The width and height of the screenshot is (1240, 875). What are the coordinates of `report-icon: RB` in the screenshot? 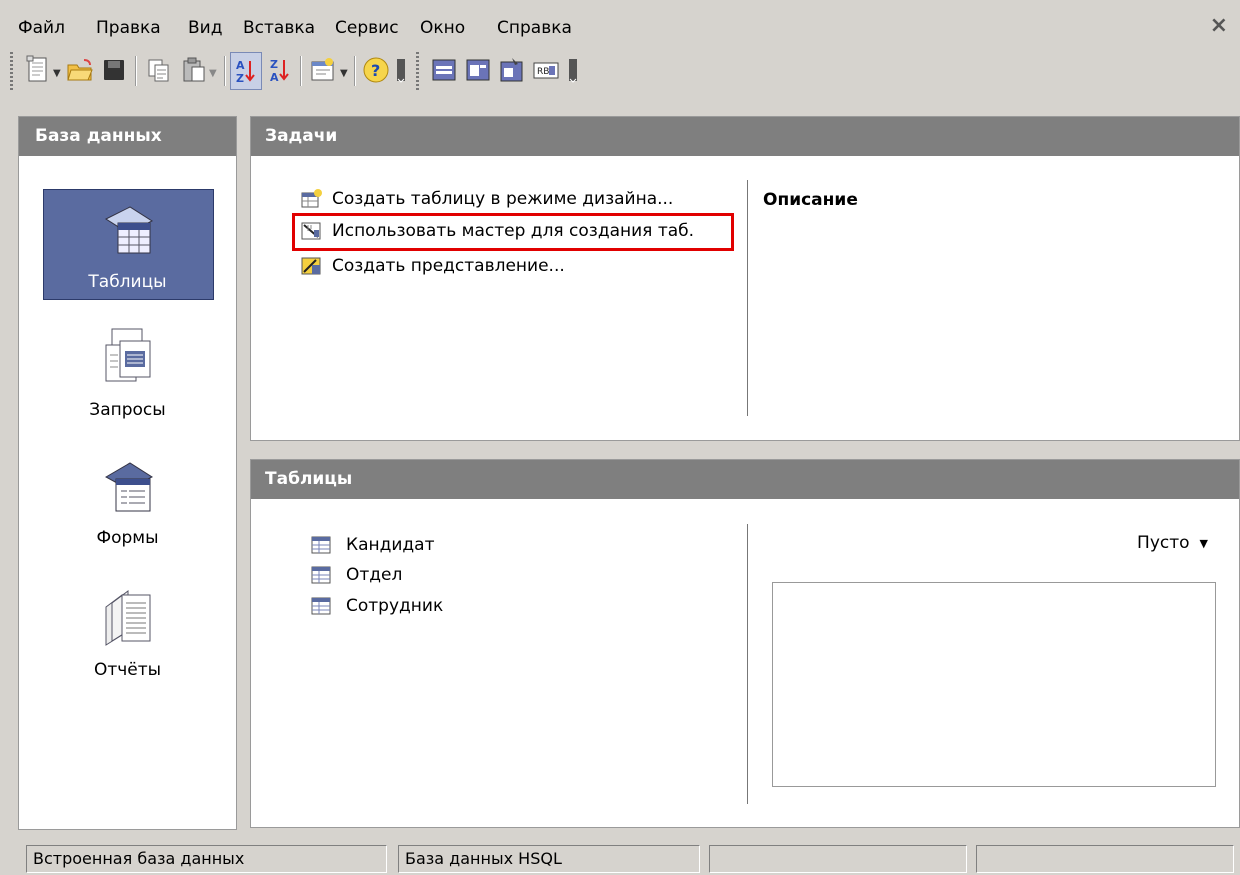 It's located at (546, 70).